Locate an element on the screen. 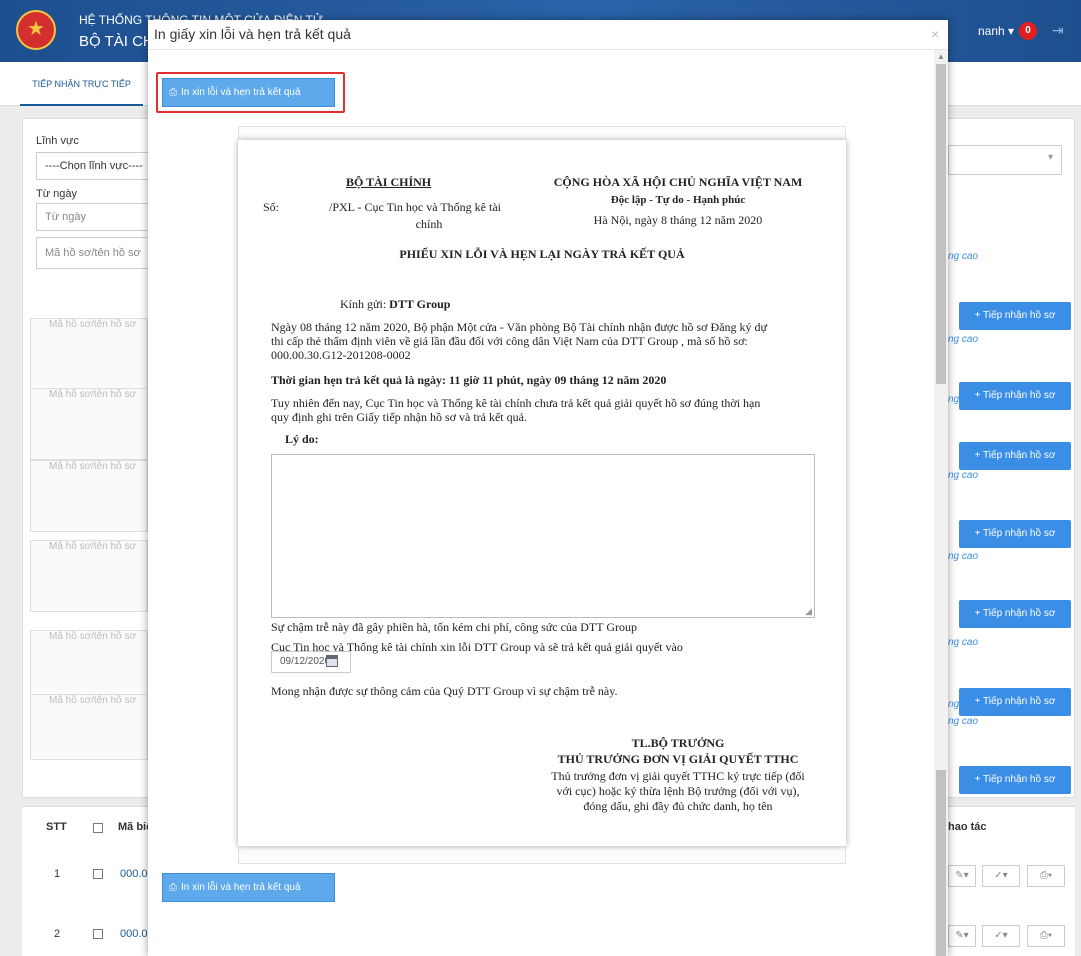  row-stt: 1 is located at coordinates (57, 874).